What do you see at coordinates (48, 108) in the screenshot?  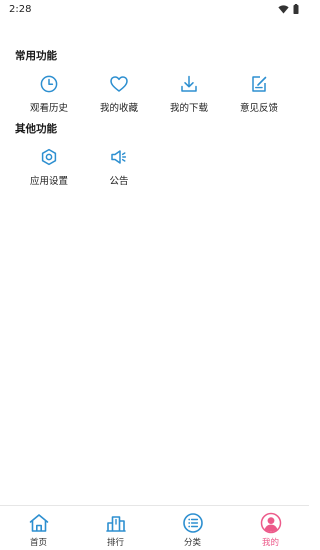 I see `watch-history-label: 观看历史` at bounding box center [48, 108].